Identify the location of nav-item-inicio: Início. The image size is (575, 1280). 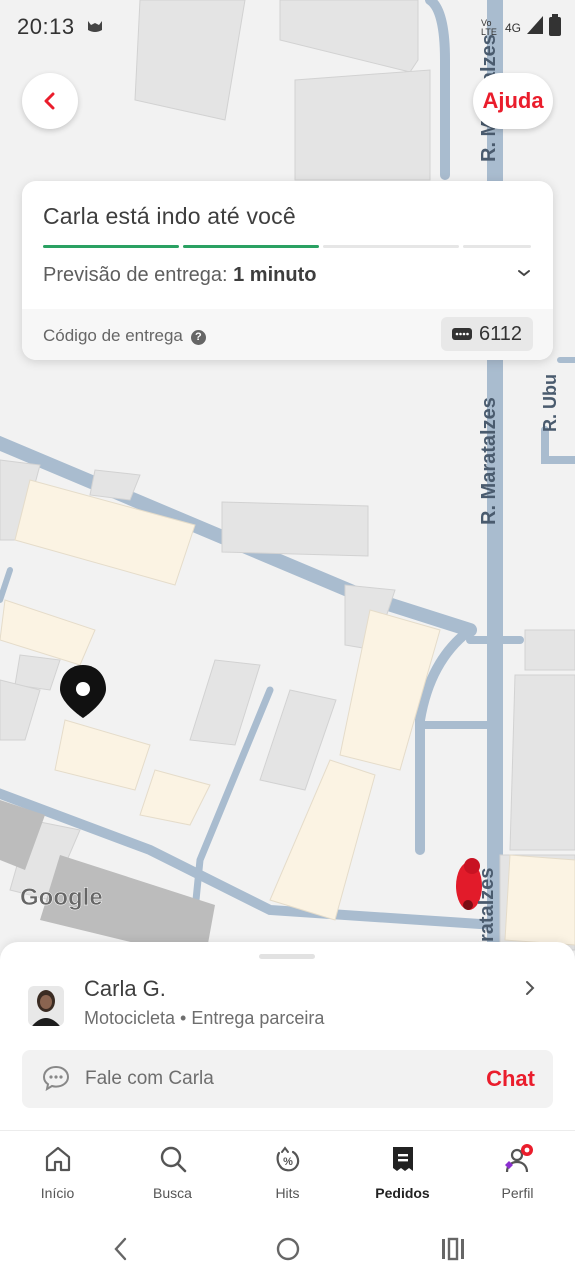
(57, 1172).